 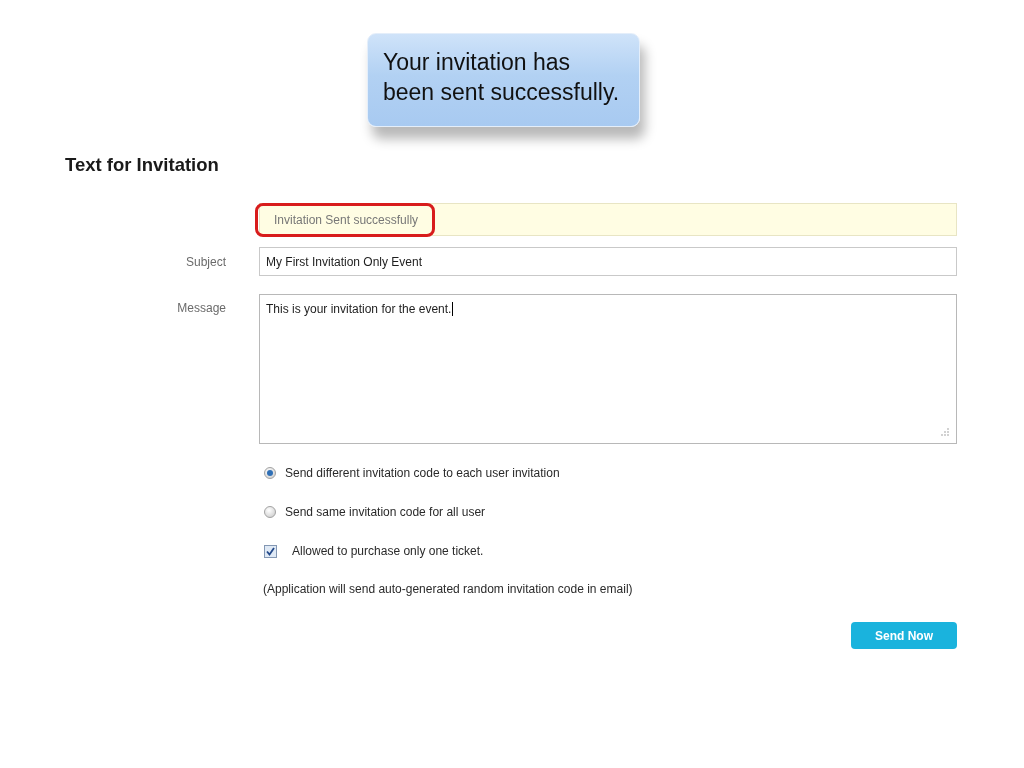 What do you see at coordinates (142, 165) in the screenshot?
I see `section-heading: Text for Invitation` at bounding box center [142, 165].